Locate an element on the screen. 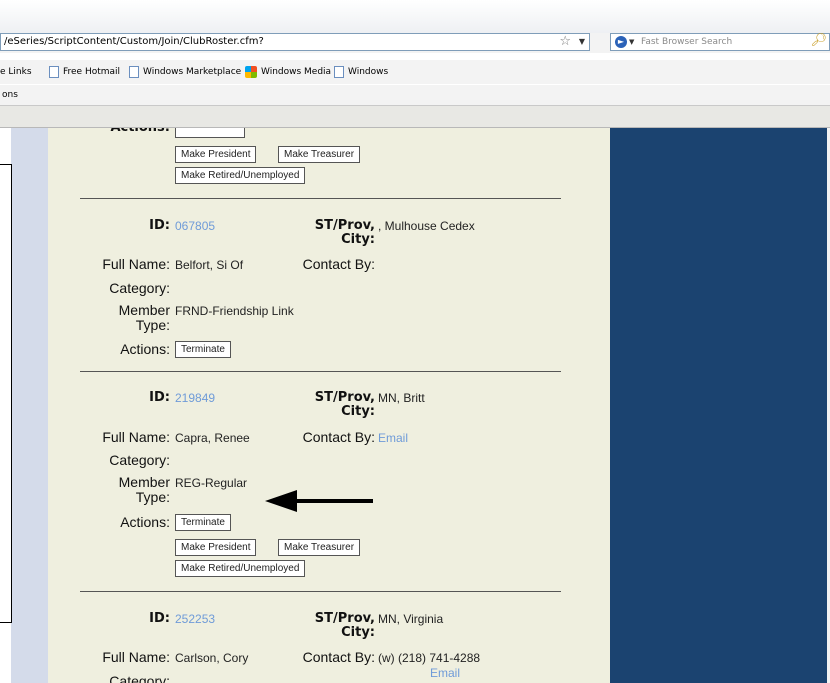 The image size is (830, 683). browser-title-area is located at coordinates (415, 16).